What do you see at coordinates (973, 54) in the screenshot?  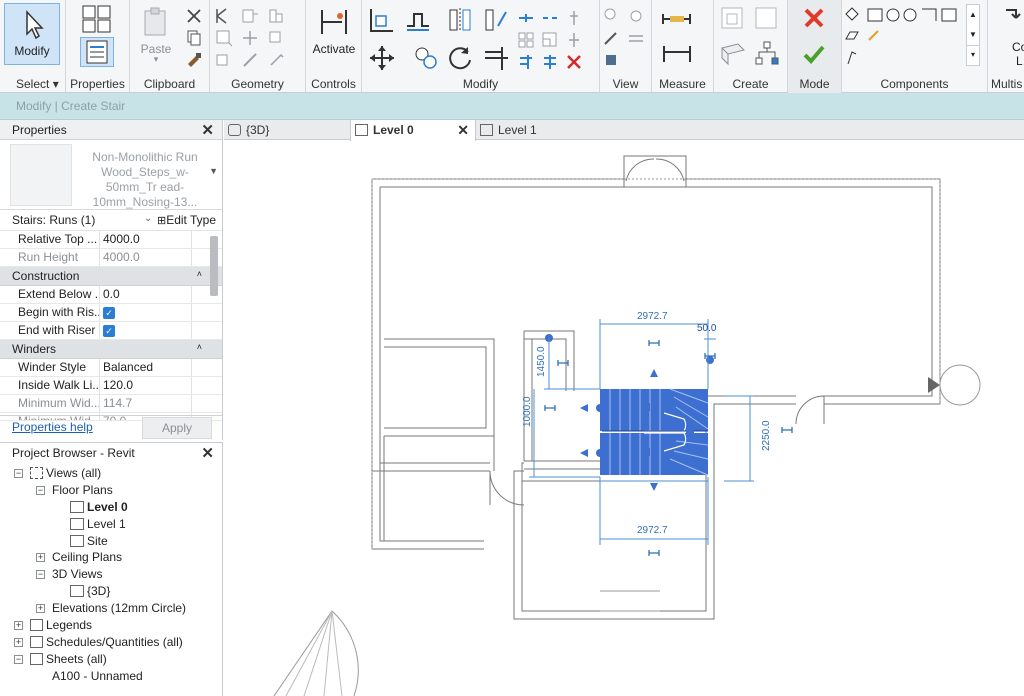 I see `gallery-expand-icon: ▾` at bounding box center [973, 54].